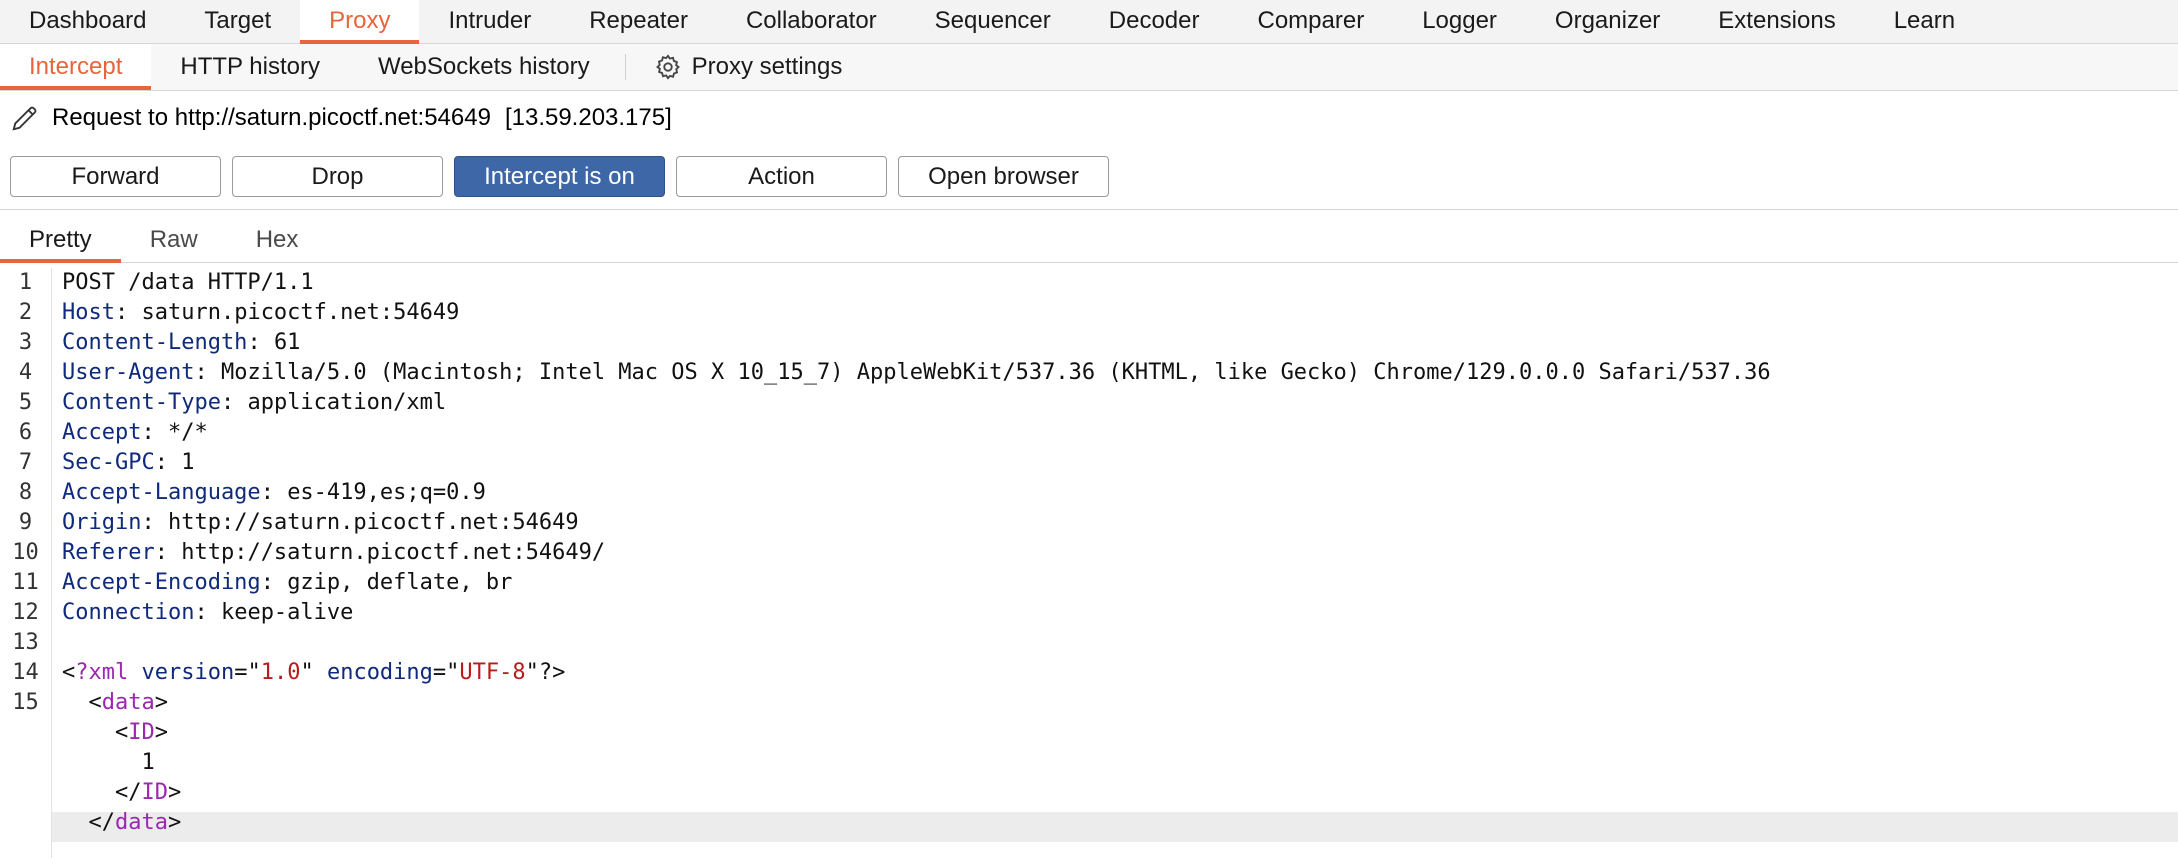  I want to click on proxy-settings-button: Proxy settings, so click(748, 67).